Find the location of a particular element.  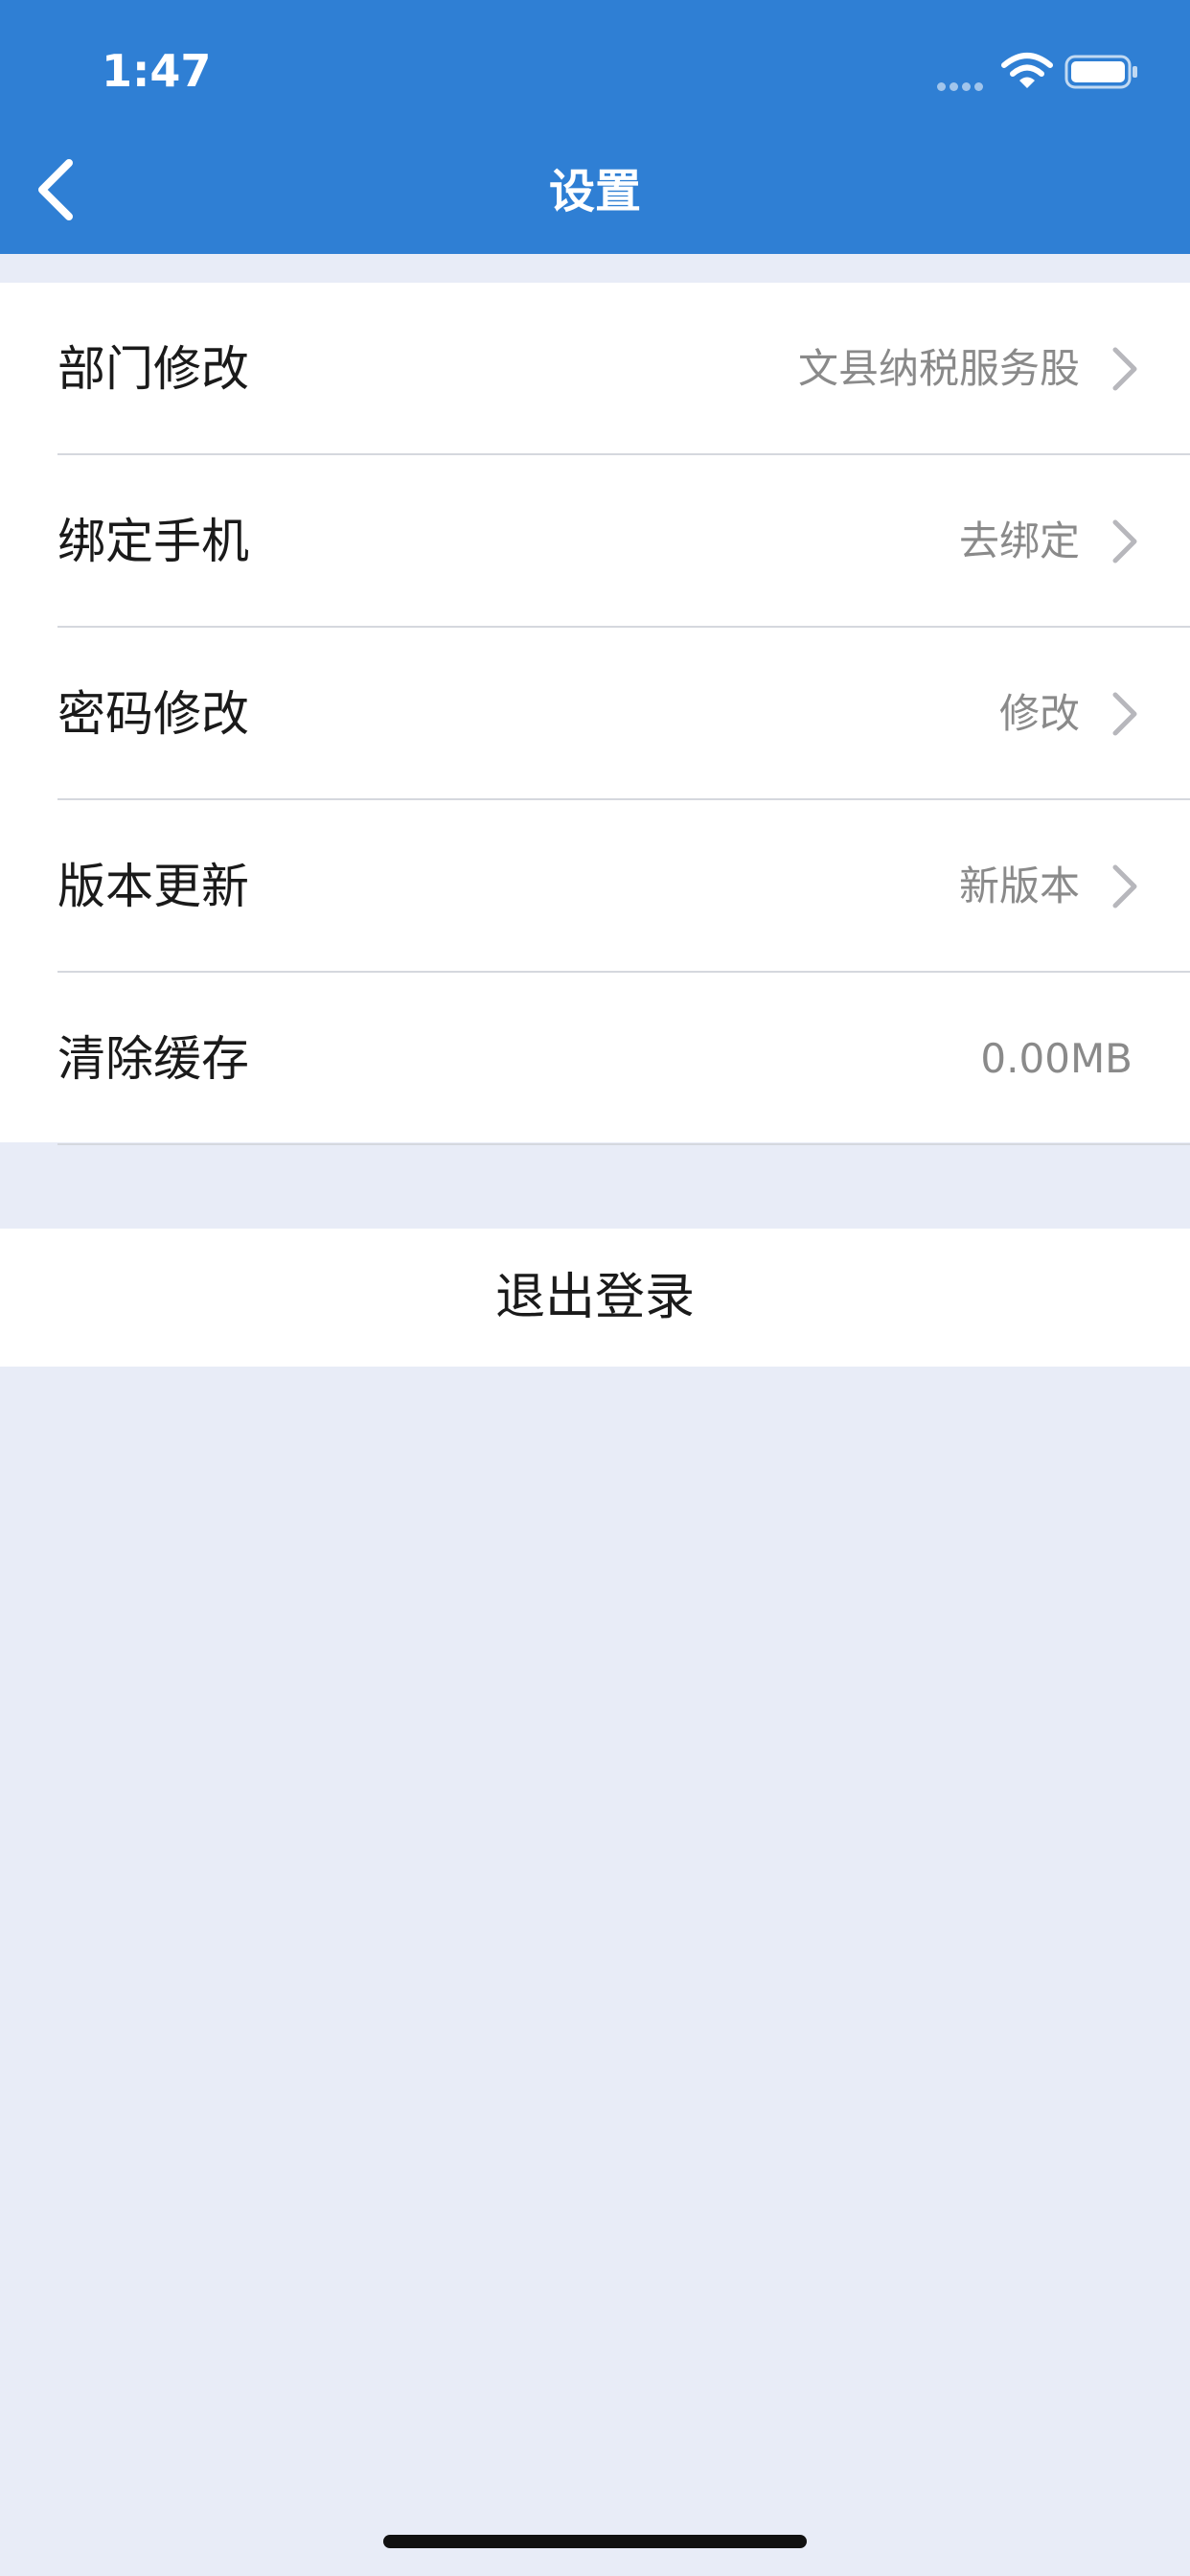

settings-item-label: 版本更新 is located at coordinates (153, 886).